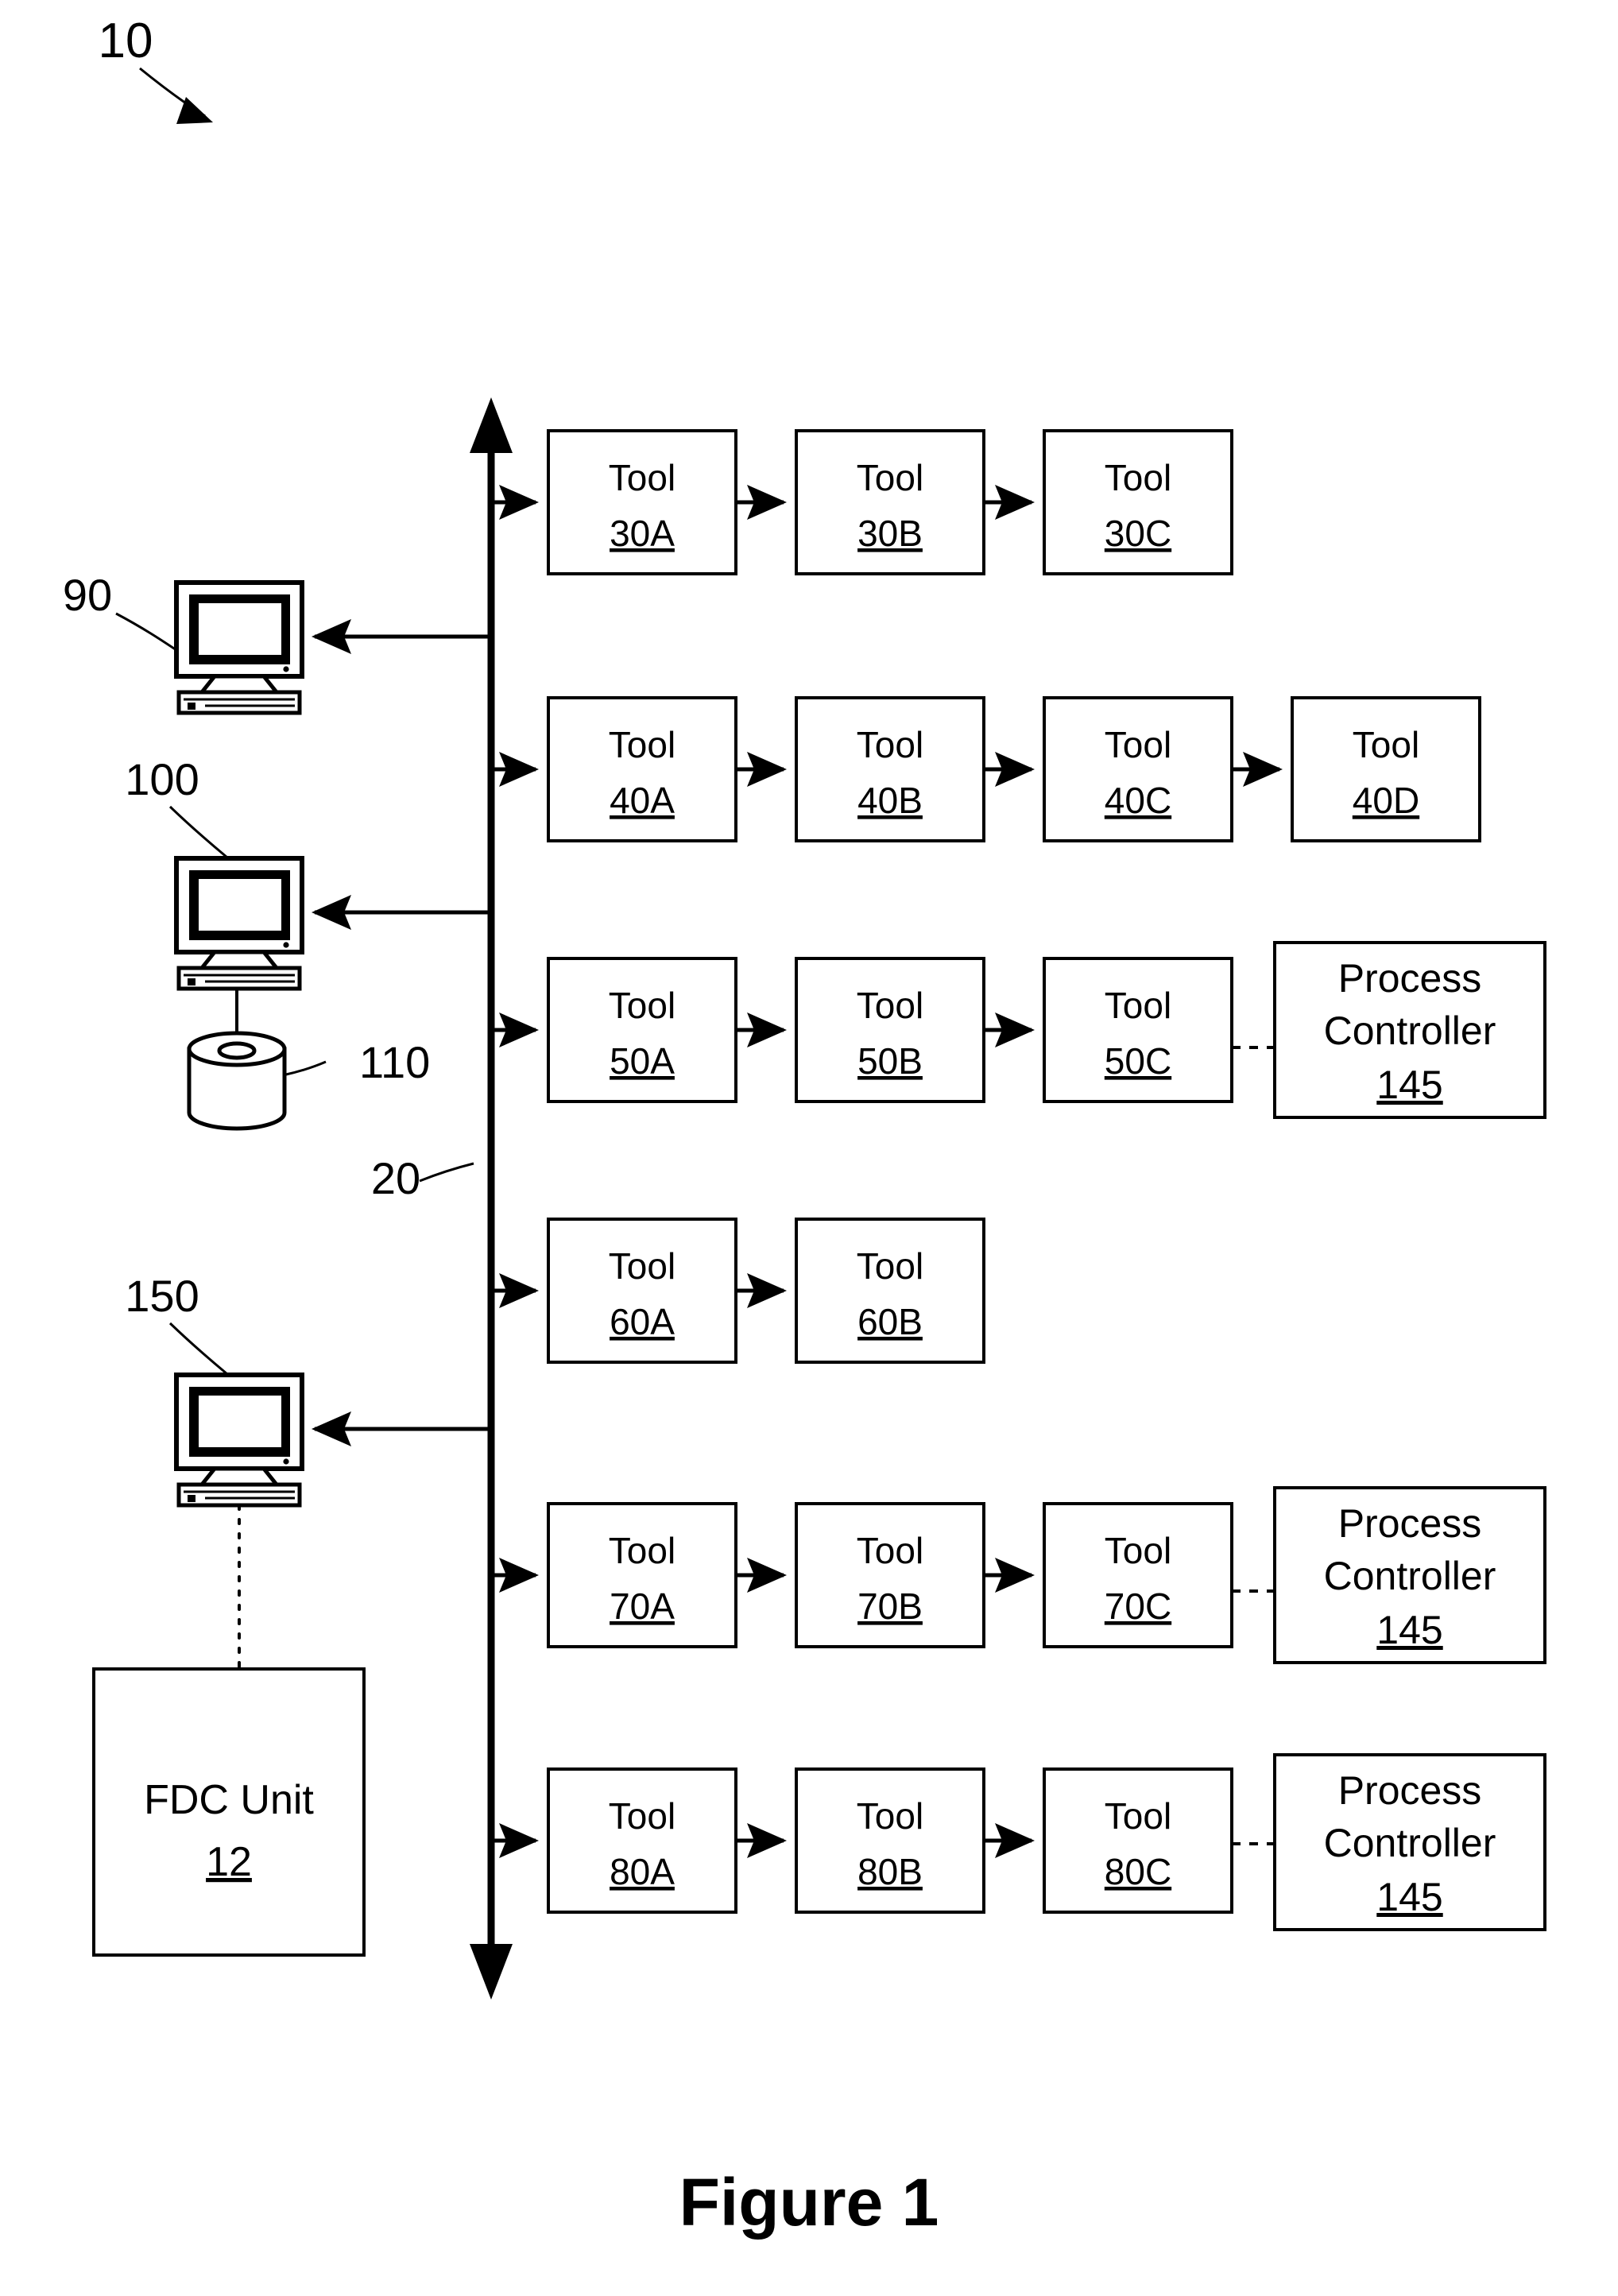 Image resolution: width=1618 pixels, height=2296 pixels. Describe the element at coordinates (890, 800) in the screenshot. I see `tool-40b-ref: 40B` at that location.